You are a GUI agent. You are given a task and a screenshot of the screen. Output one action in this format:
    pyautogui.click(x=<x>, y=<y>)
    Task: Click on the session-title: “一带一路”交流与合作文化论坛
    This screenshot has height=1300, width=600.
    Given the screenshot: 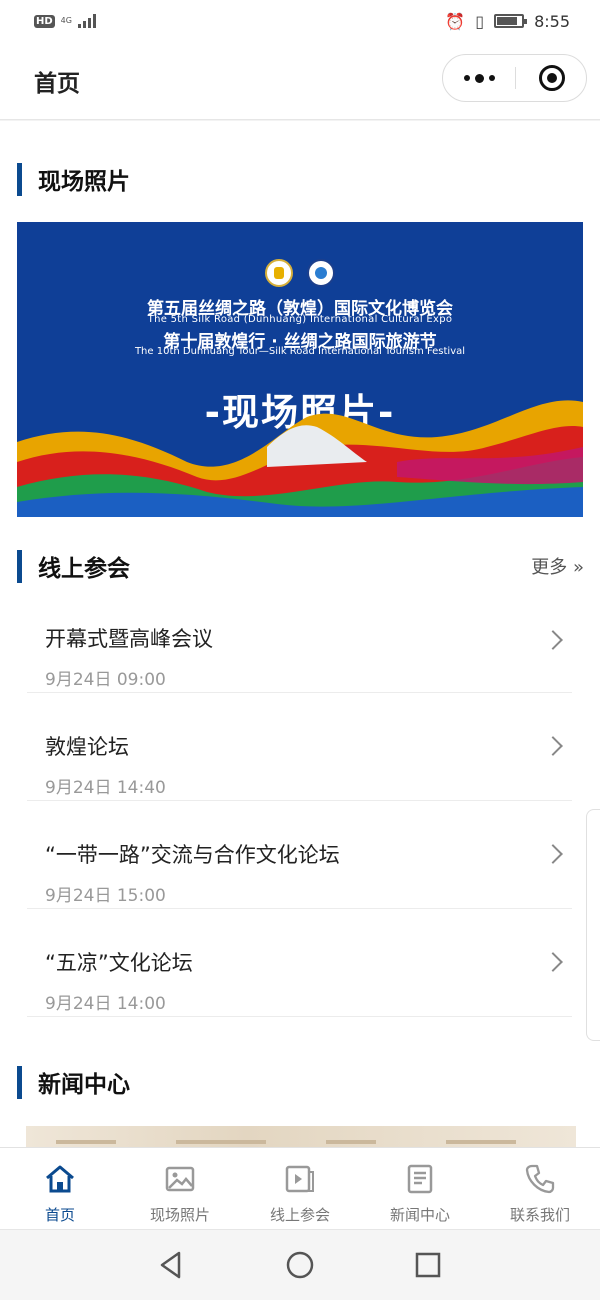 What is the action you would take?
    pyautogui.click(x=192, y=855)
    